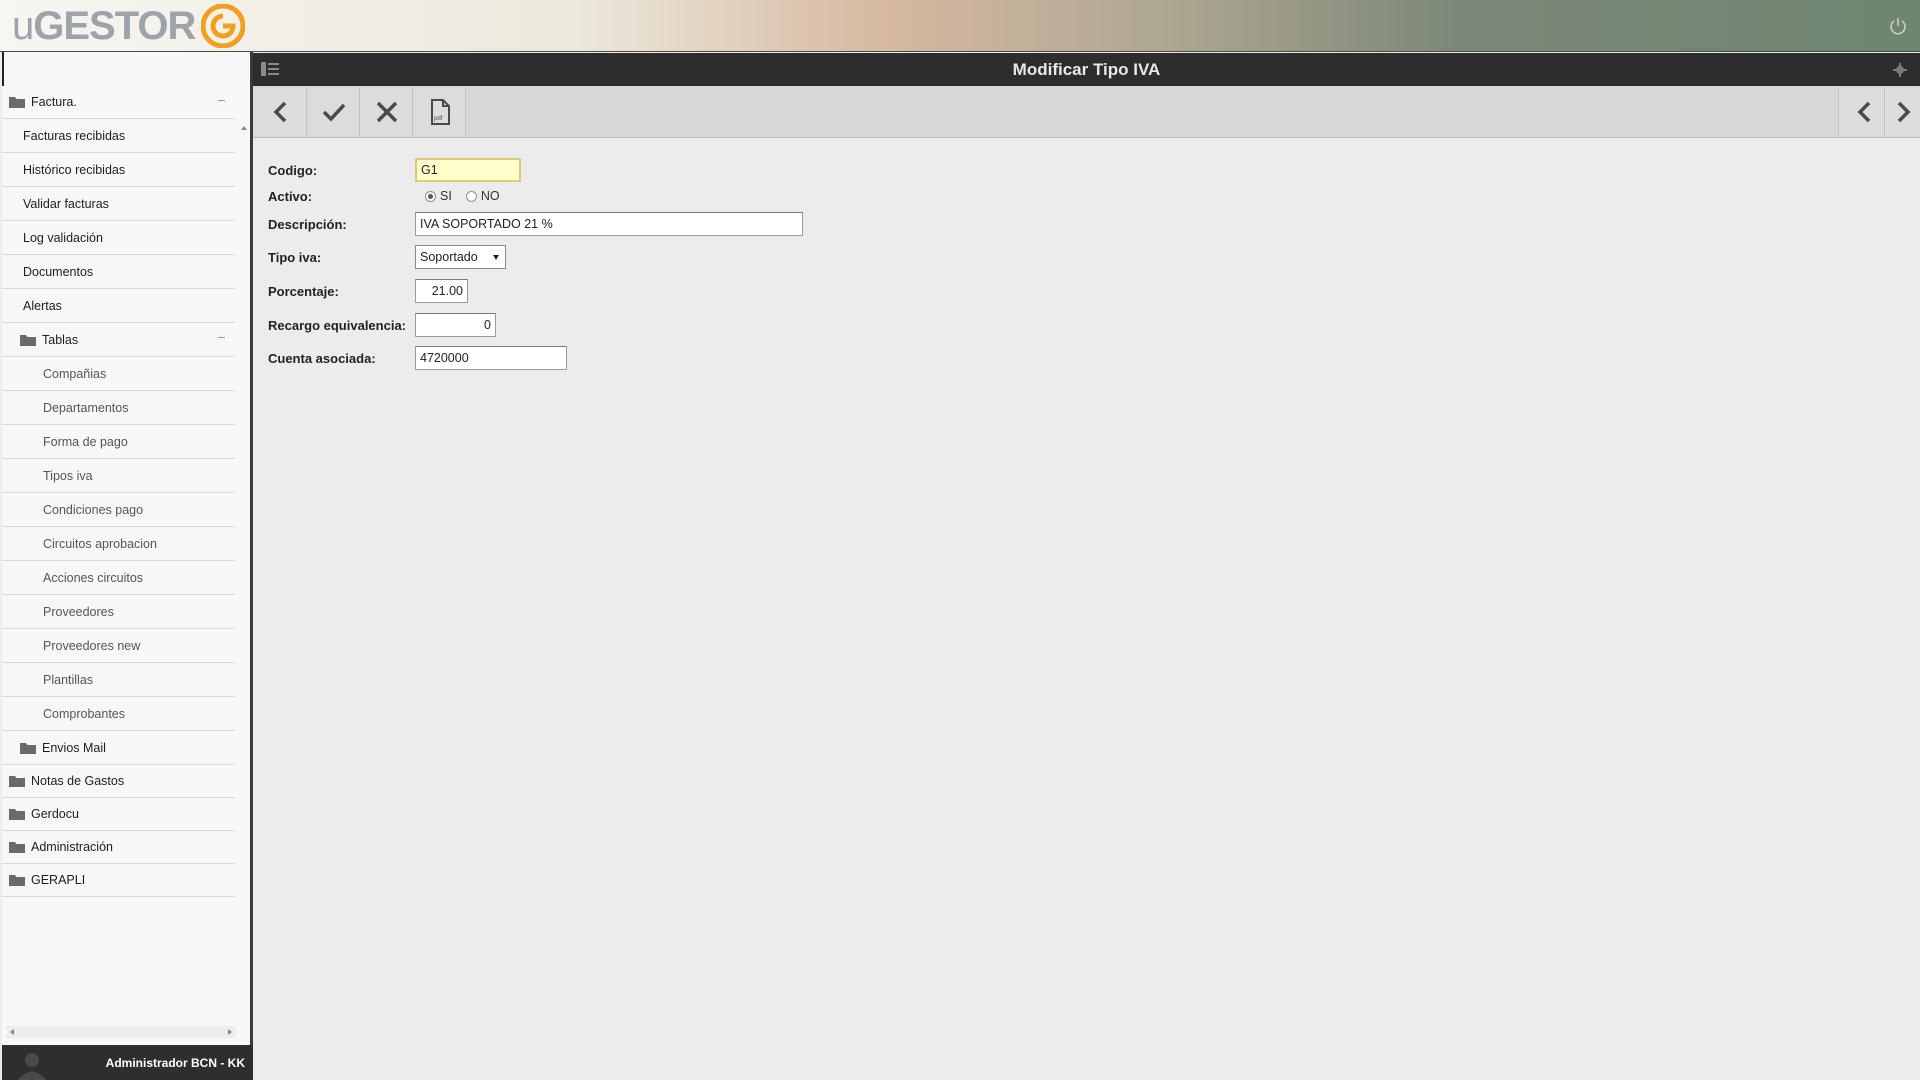 The image size is (1920, 1080). What do you see at coordinates (84, 713) in the screenshot?
I see `sidebar-item-label: Comprobantes` at bounding box center [84, 713].